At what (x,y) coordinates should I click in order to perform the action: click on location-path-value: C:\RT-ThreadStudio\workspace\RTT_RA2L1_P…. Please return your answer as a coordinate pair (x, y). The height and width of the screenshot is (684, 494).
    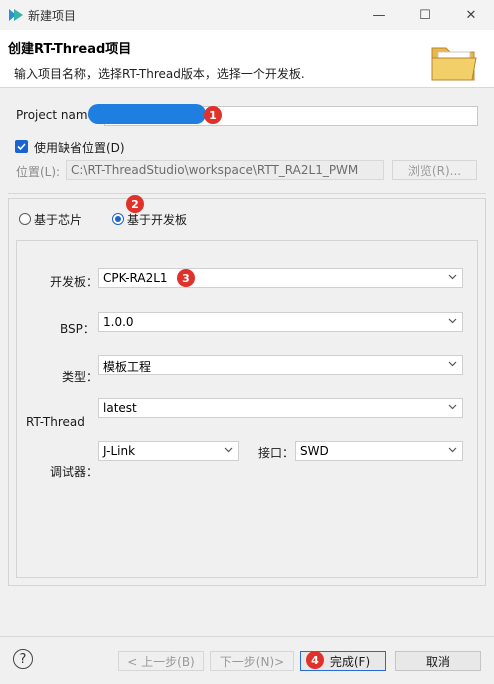
    Looking at the image, I should click on (215, 170).